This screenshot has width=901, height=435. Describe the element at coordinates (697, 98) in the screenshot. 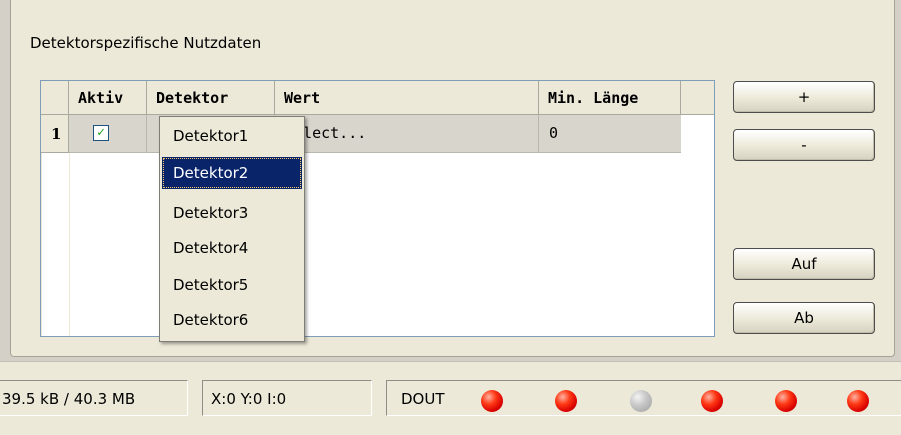

I see `column-header-filler` at that location.